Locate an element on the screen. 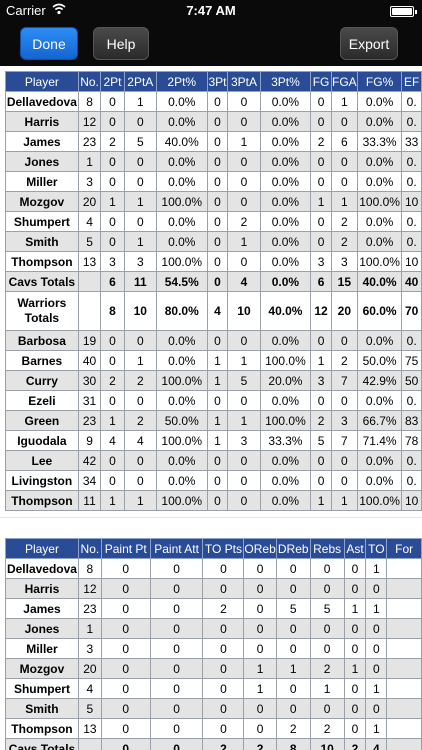 This screenshot has height=750, width=422. stat-cell: 8 is located at coordinates (112, 311).